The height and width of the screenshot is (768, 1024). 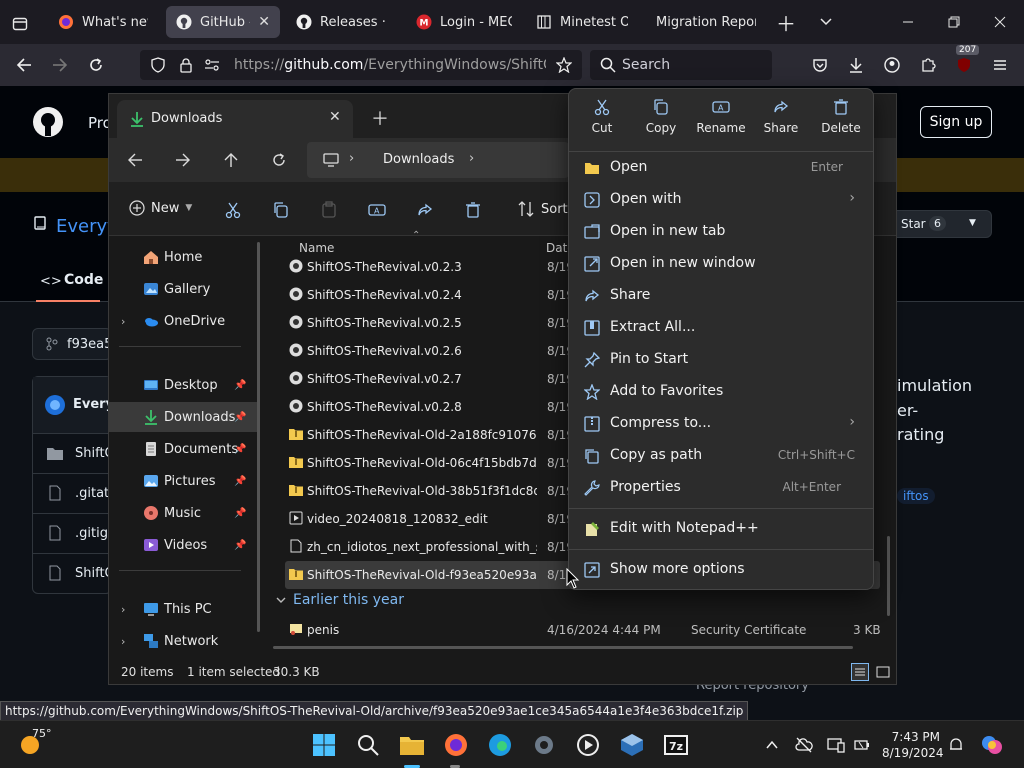 What do you see at coordinates (183, 160) in the screenshot?
I see `forward-arrow-icon` at bounding box center [183, 160].